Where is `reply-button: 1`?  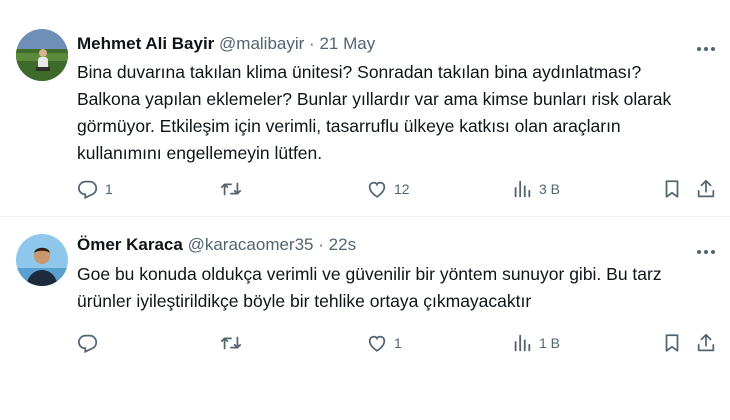 reply-button: 1 is located at coordinates (95, 189).